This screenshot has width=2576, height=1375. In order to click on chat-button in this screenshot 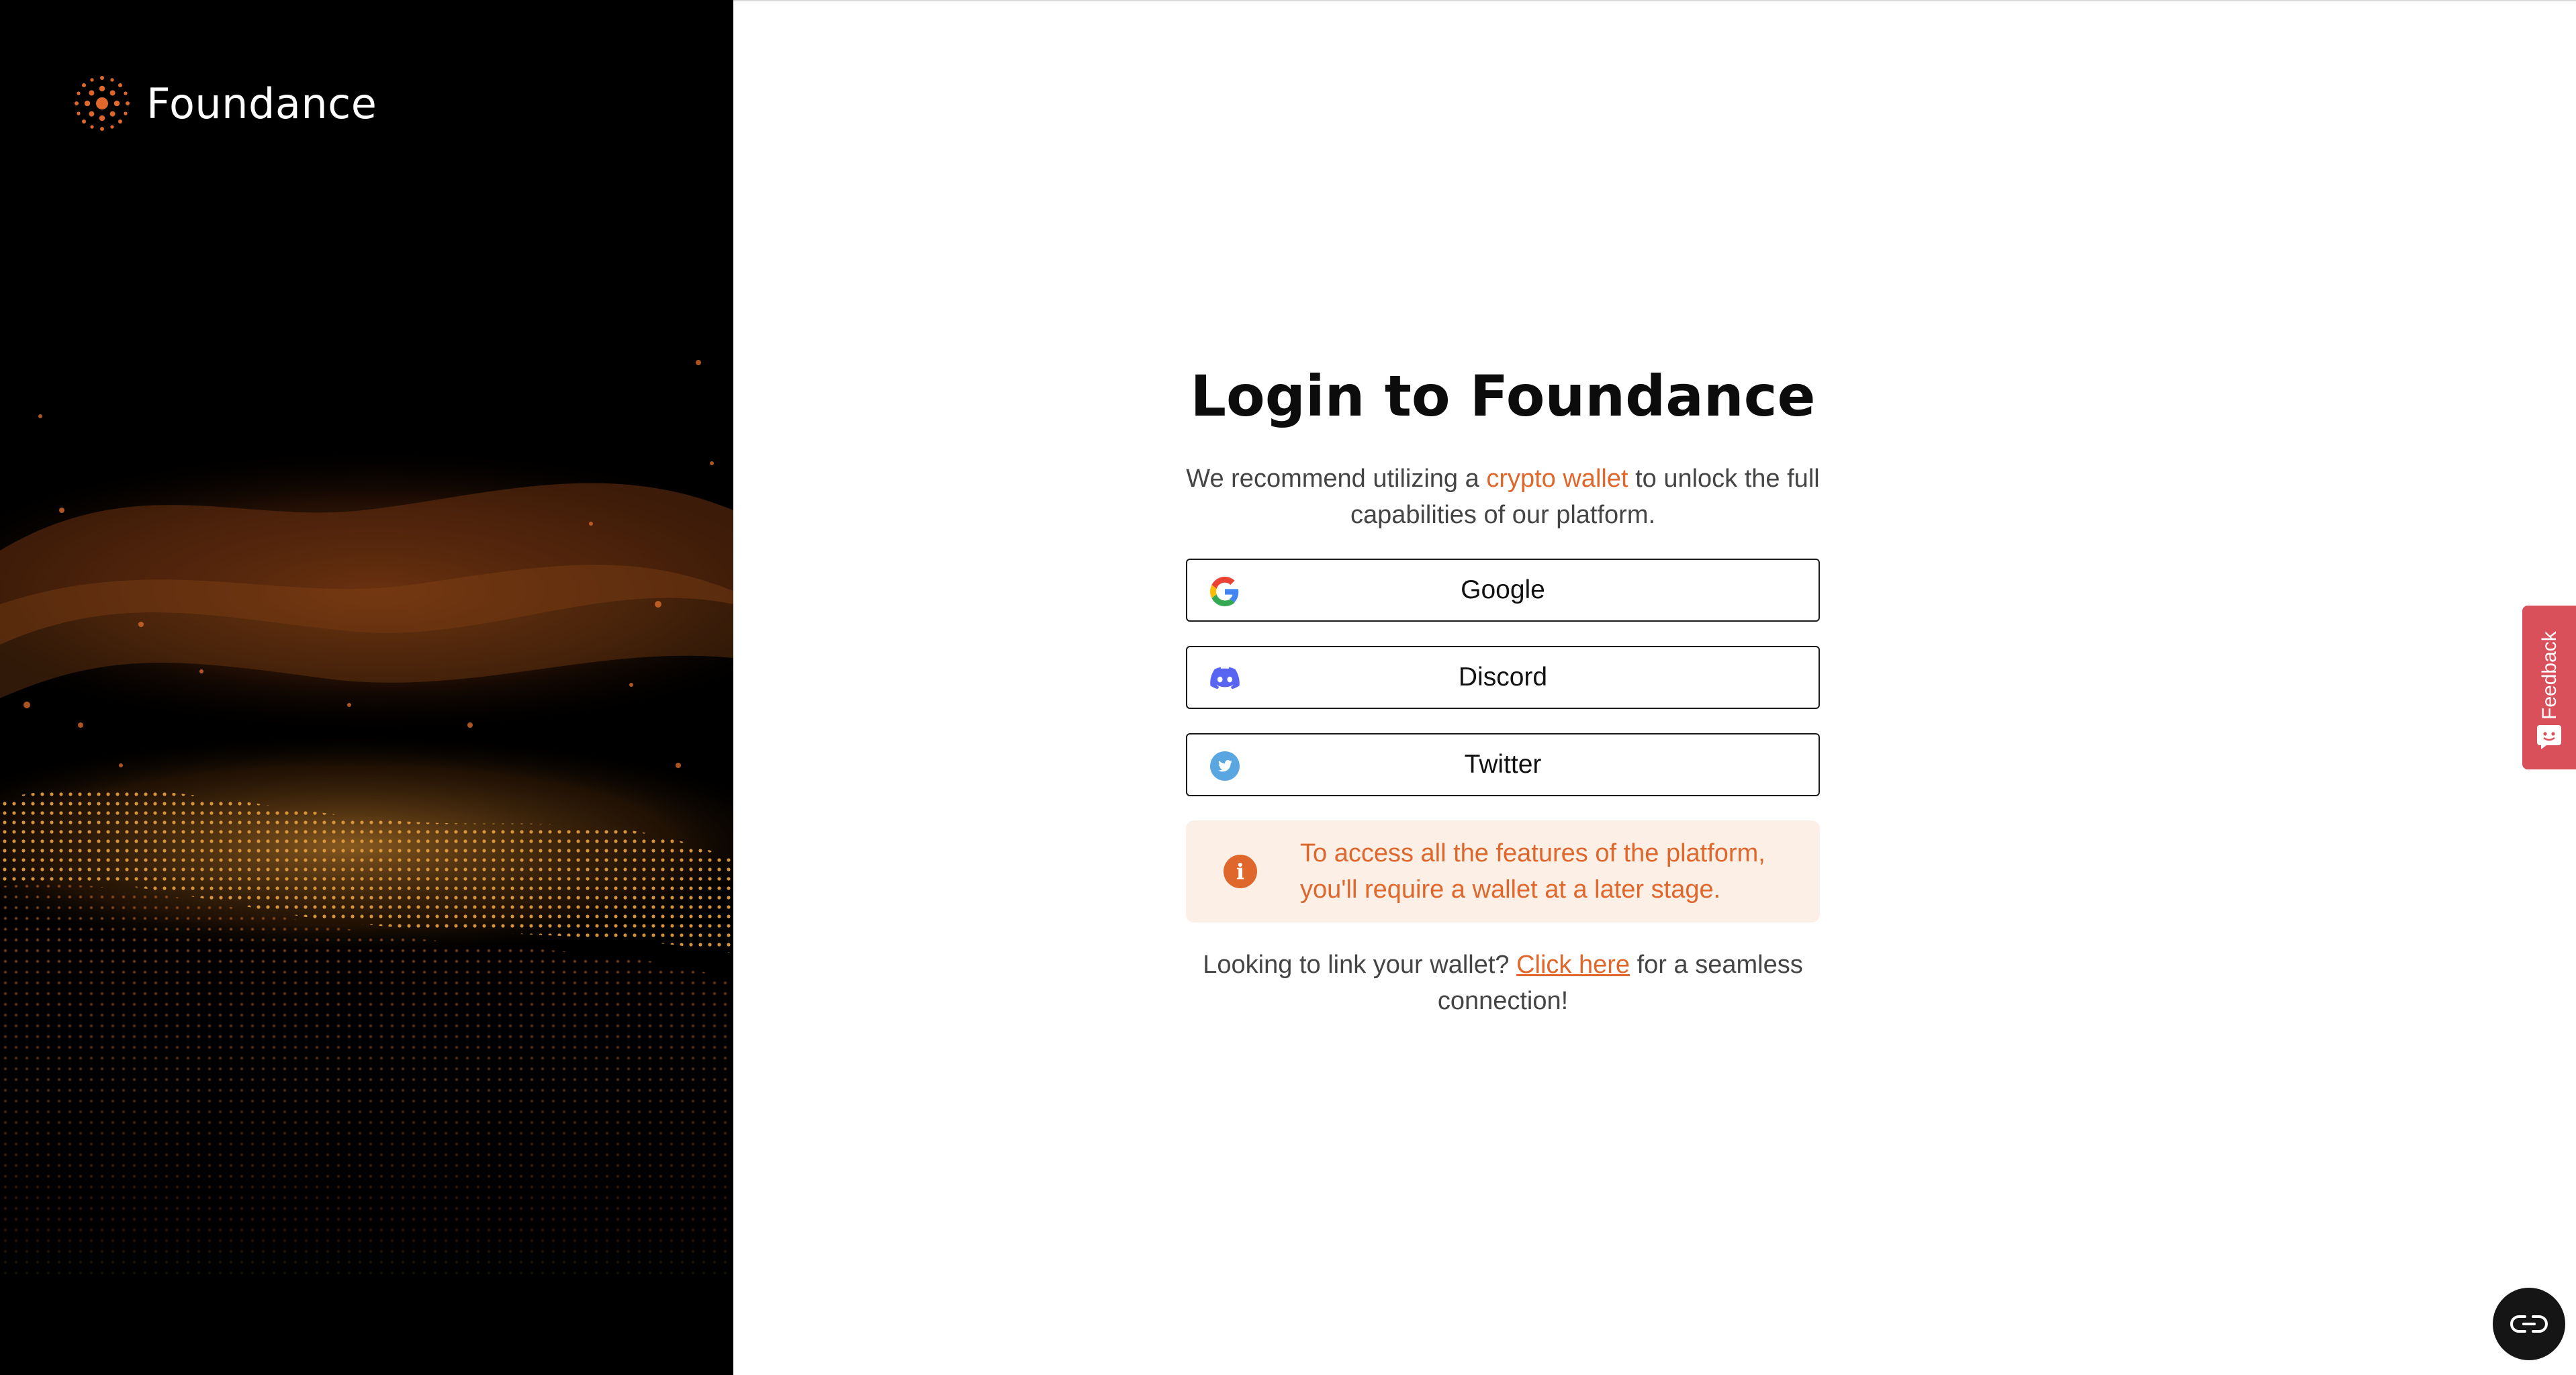, I will do `click(2529, 1324)`.